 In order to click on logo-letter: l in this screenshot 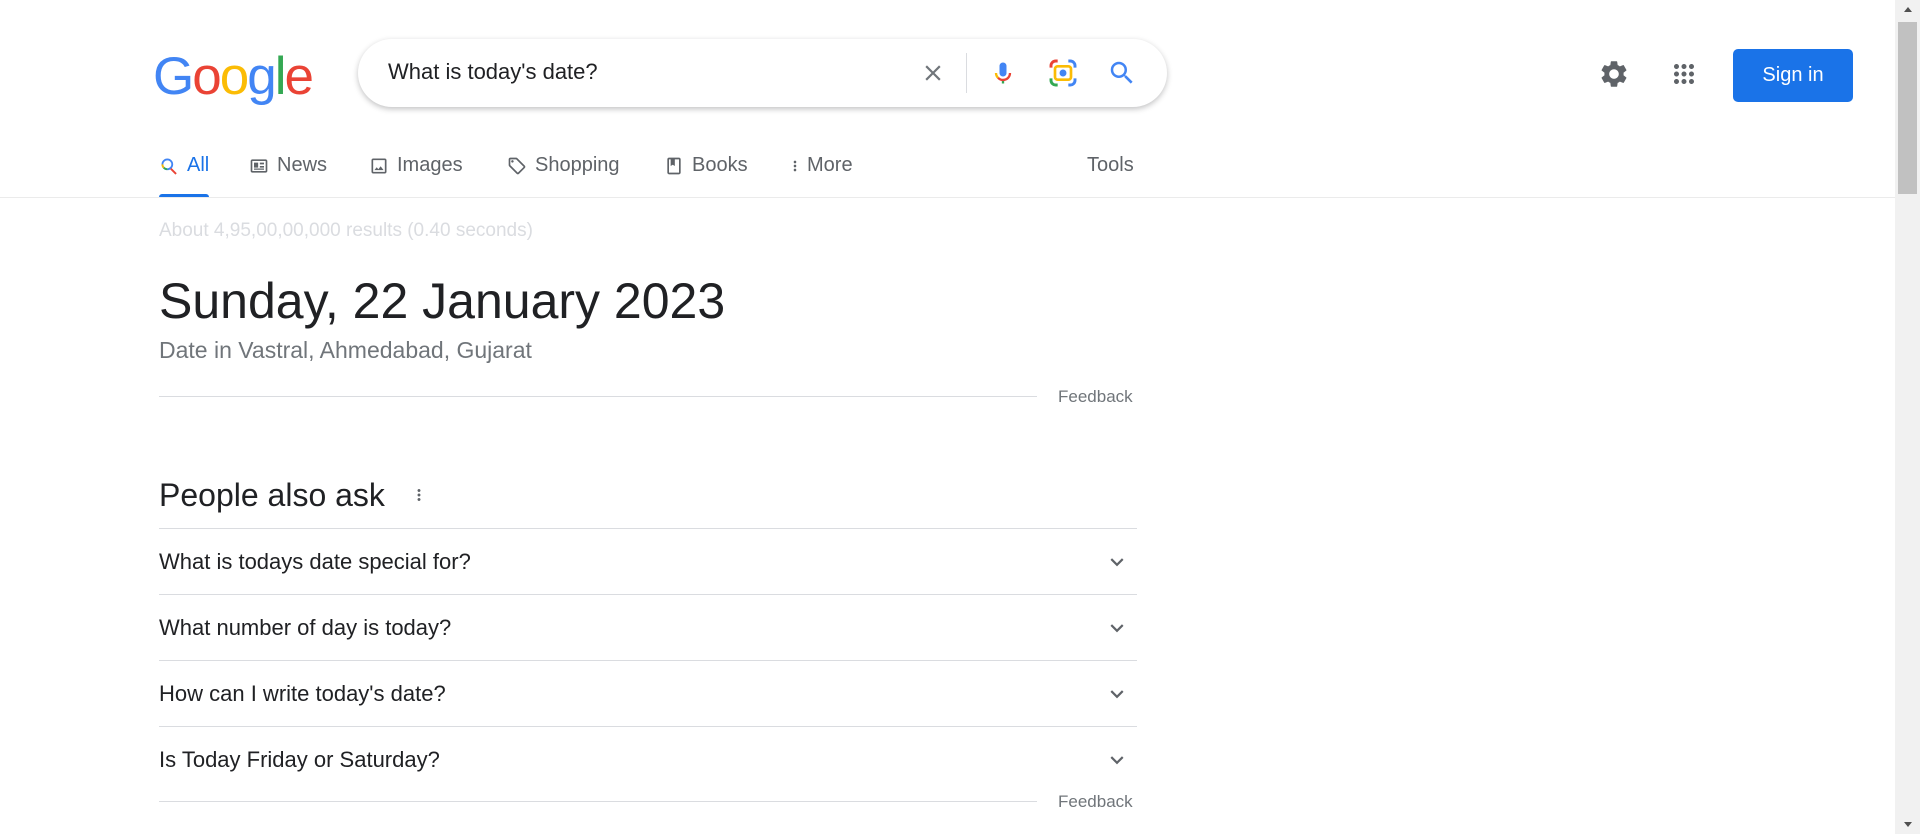, I will do `click(280, 76)`.